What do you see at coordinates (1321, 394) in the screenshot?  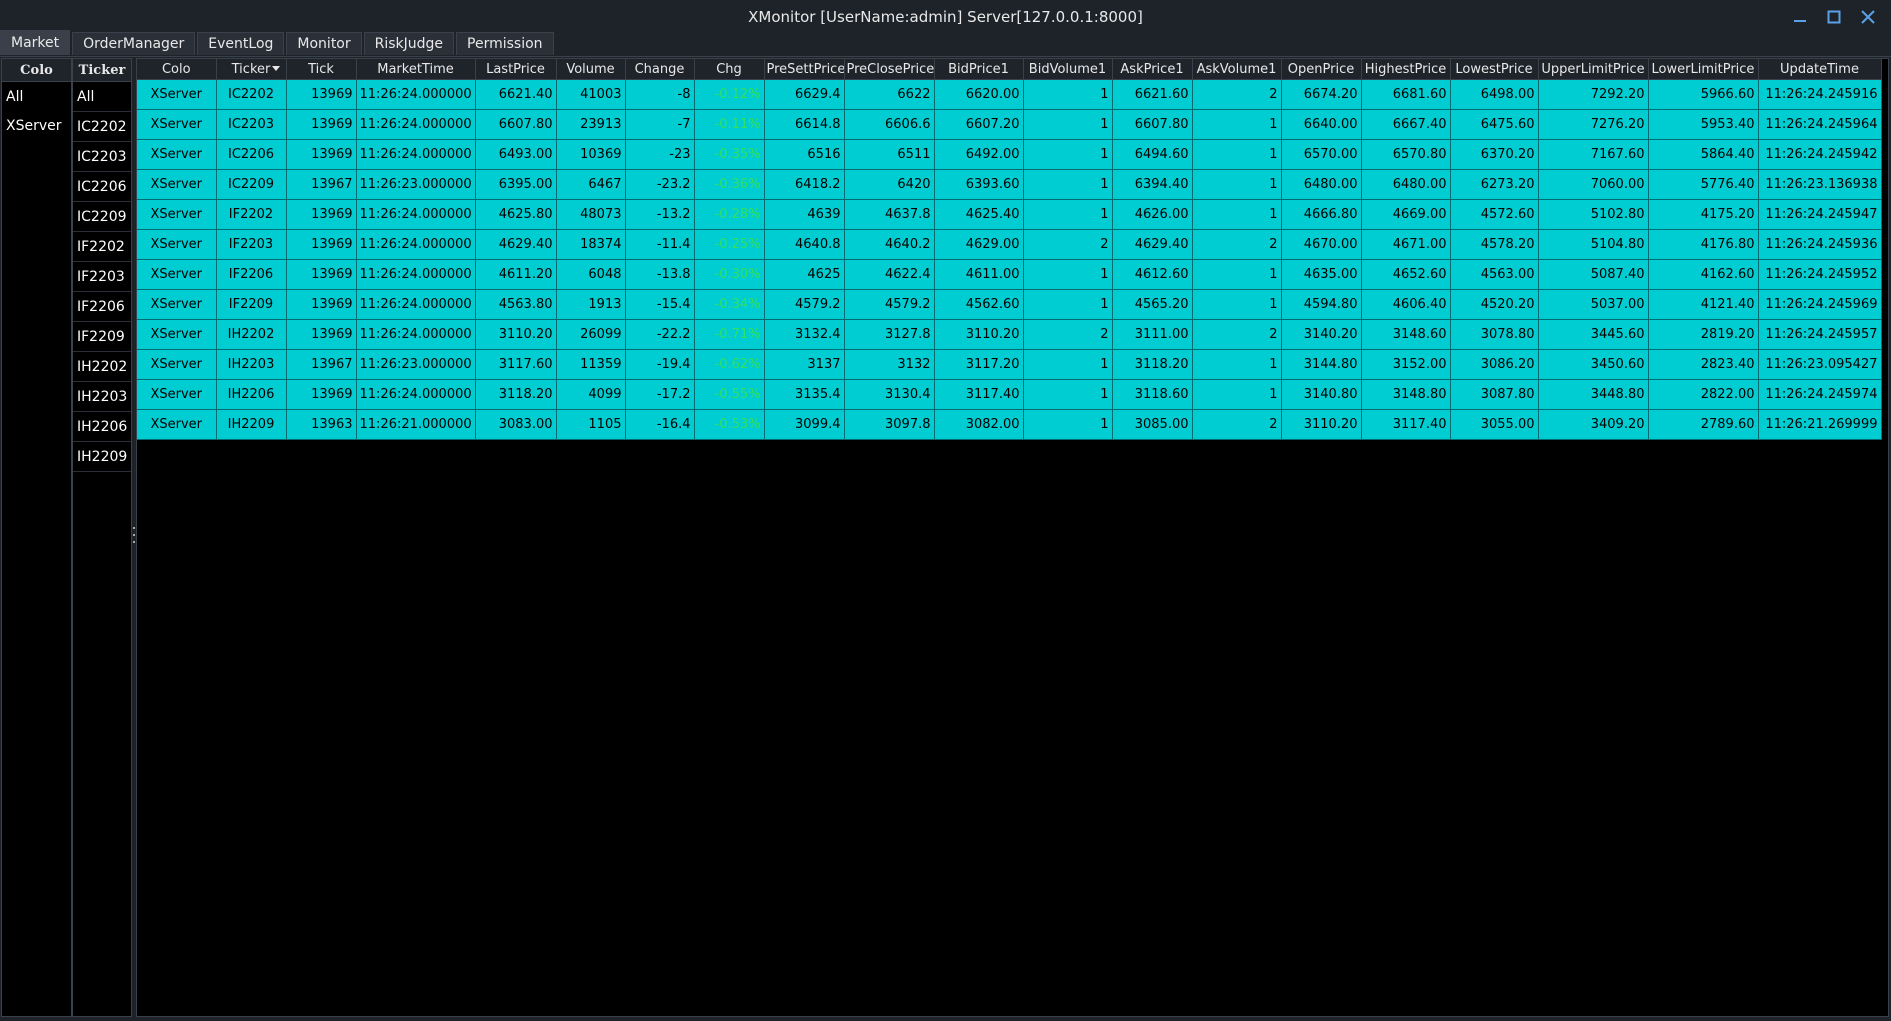 I see `cell-openprice: 3140.80` at bounding box center [1321, 394].